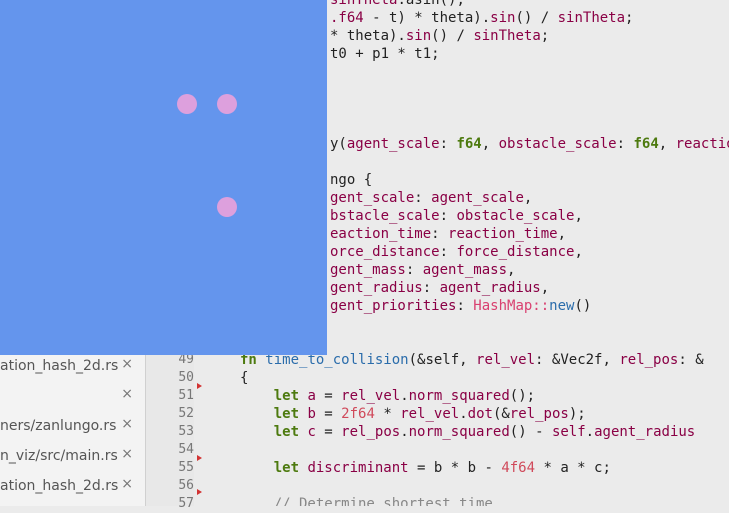 The height and width of the screenshot is (513, 729). I want to click on code-token: gent_scale, so click(372, 198).